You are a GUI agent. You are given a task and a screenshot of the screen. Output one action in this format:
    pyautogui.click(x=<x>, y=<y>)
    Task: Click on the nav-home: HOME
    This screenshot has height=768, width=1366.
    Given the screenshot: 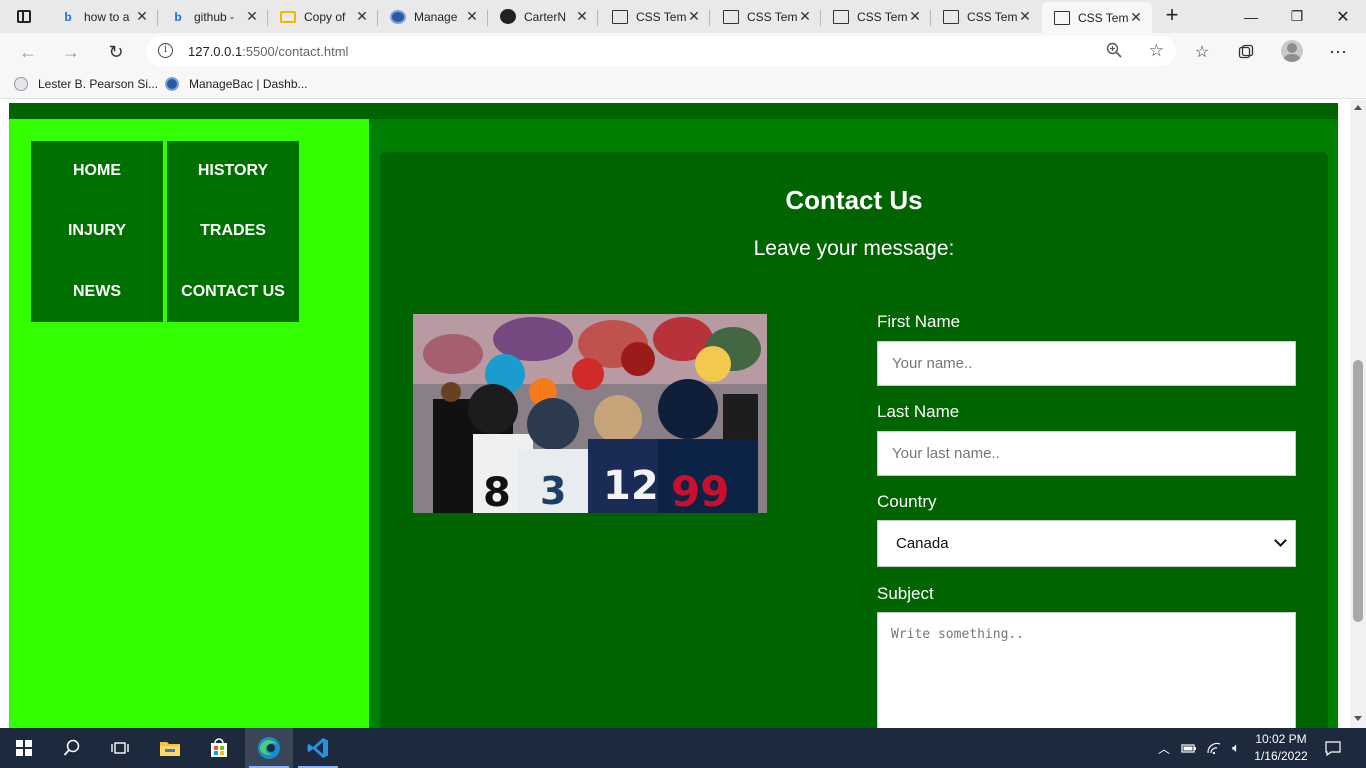 What is the action you would take?
    pyautogui.click(x=97, y=171)
    